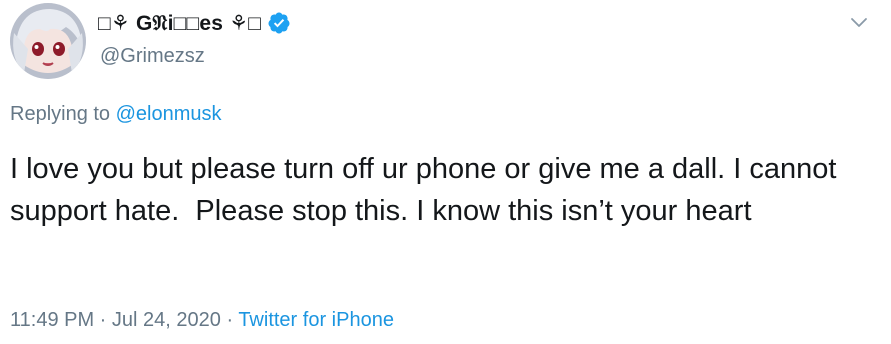 The image size is (891, 344). Describe the element at coordinates (152, 56) in the screenshot. I see `author-handle: @Grimezsz` at that location.